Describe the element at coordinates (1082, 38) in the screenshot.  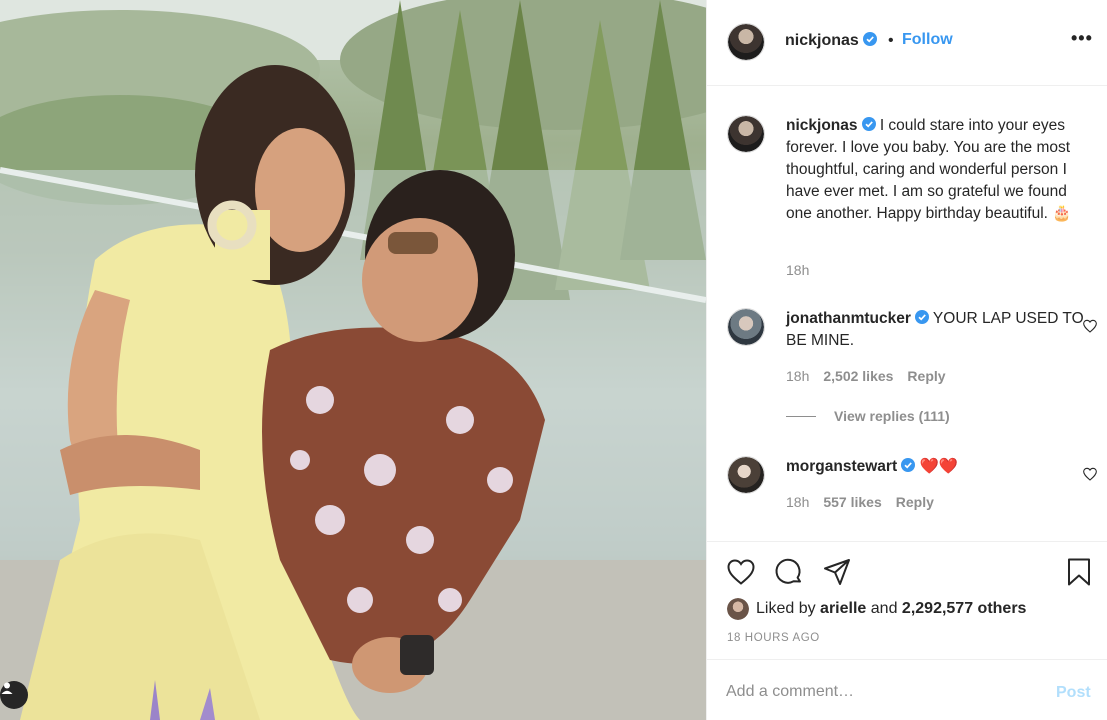
I see `more-icon: •••` at that location.